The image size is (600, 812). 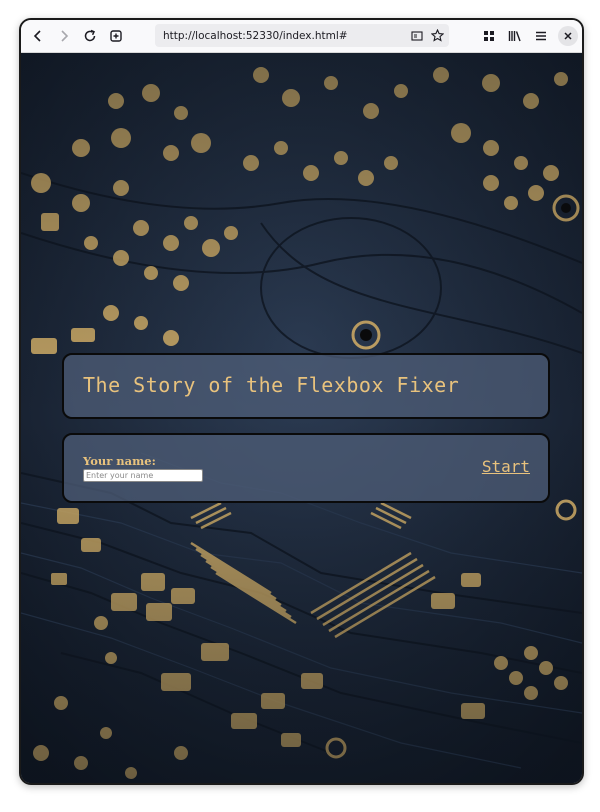 I want to click on star-icon, so click(x=437, y=36).